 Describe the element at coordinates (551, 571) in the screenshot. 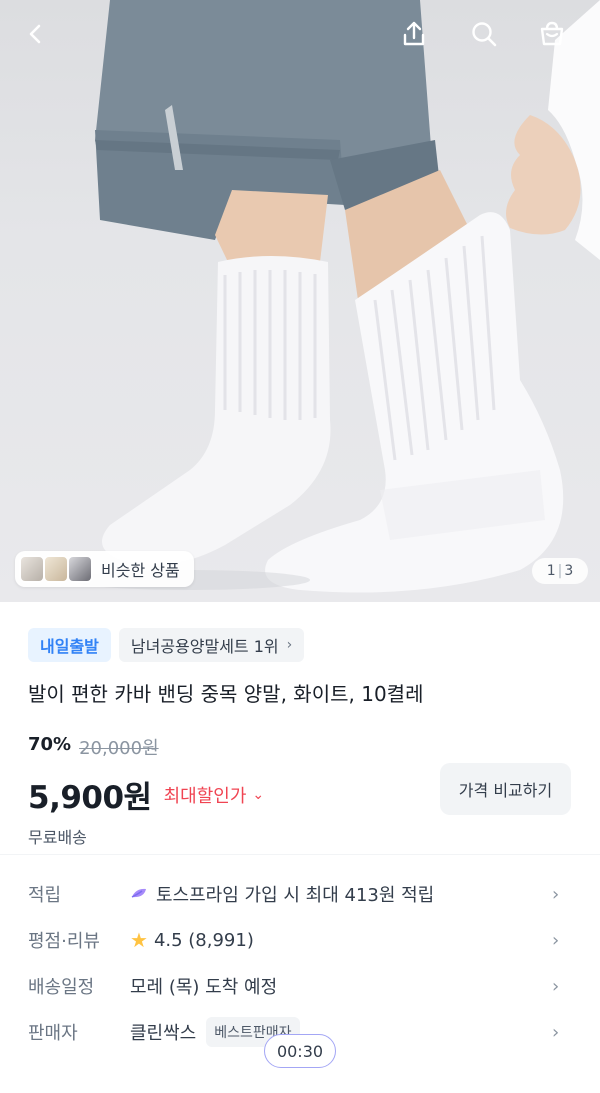

I see `page-current: 1` at that location.